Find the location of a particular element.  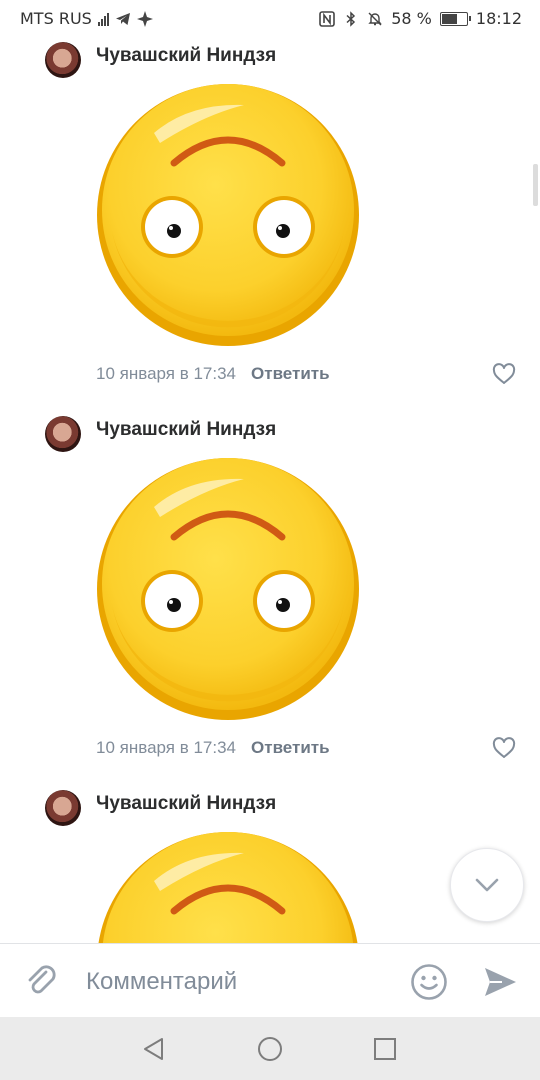

back-triangle-icon is located at coordinates (154, 1049).